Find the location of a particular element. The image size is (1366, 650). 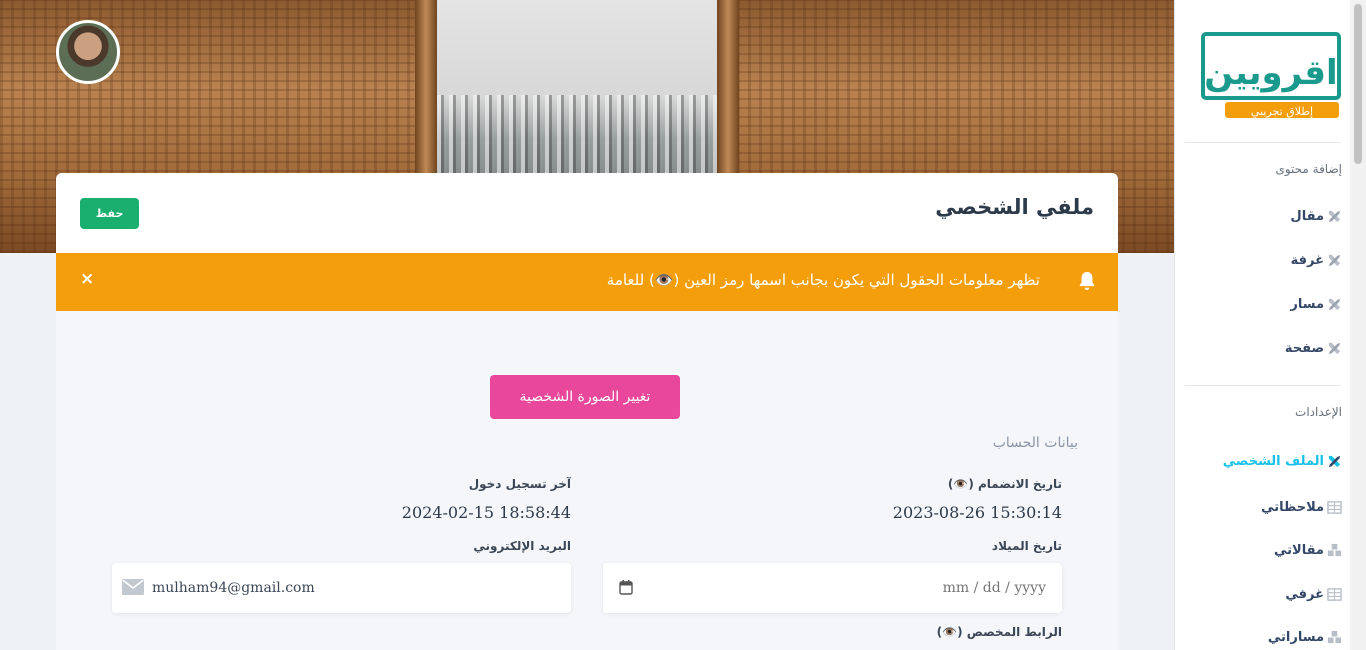

sidebar-item-my-articles: مقالاتي is located at coordinates (1308, 550).